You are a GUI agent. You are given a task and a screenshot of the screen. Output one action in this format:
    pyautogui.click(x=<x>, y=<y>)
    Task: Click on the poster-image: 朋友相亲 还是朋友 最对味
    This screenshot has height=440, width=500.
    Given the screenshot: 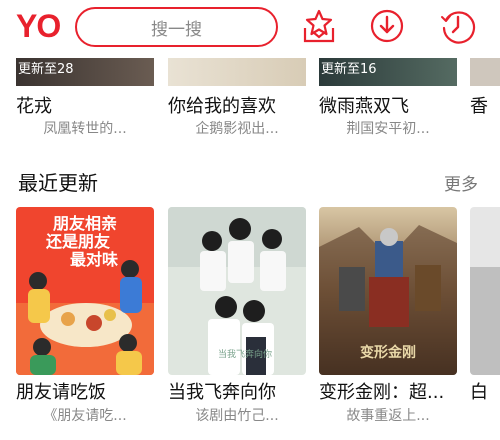 What is the action you would take?
    pyautogui.click(x=85, y=291)
    